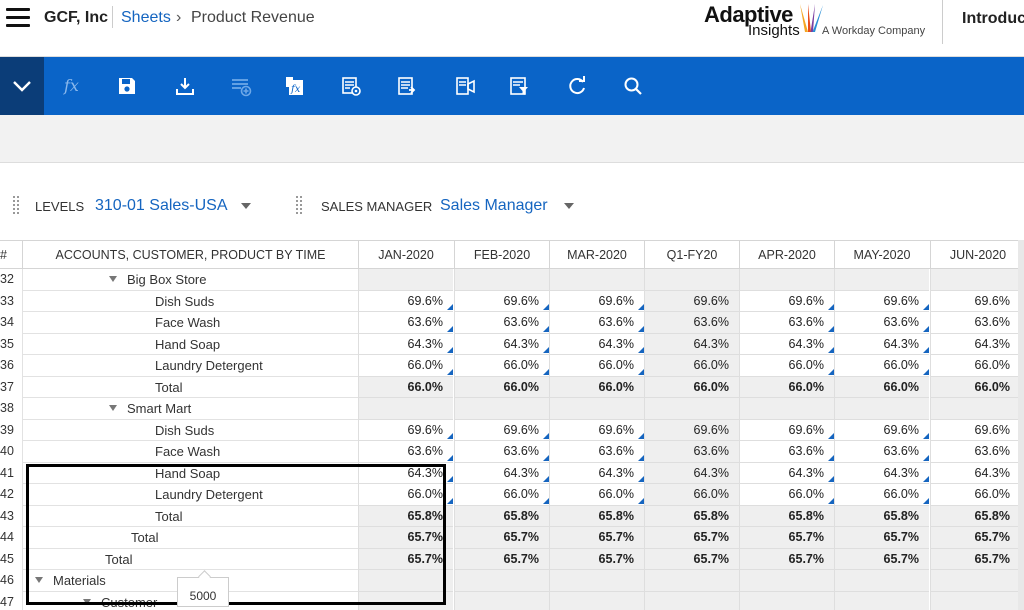 The width and height of the screenshot is (1024, 610). Describe the element at coordinates (20, 205) in the screenshot. I see `drag-handle-icon` at that location.